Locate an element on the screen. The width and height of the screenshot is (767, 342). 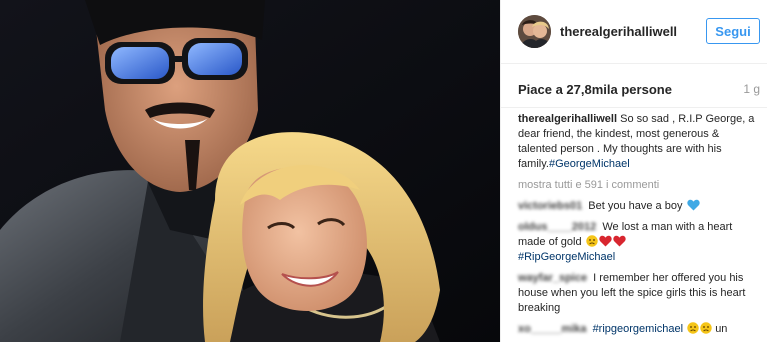
comment-username: victoriebs01 is located at coordinates (550, 206).